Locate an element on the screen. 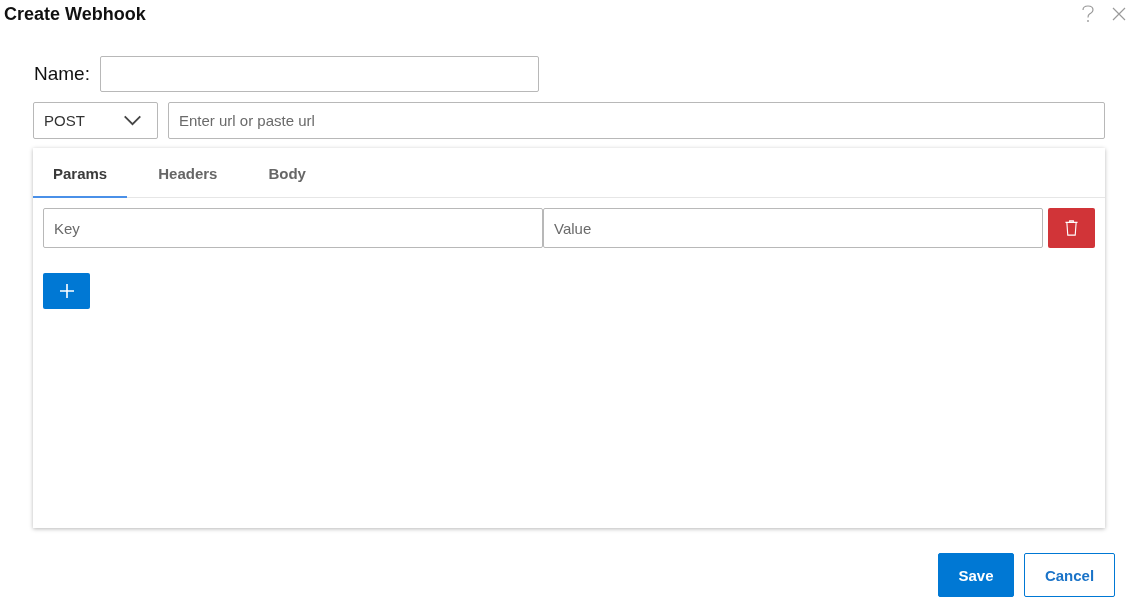 The height and width of the screenshot is (601, 1133). delete-button is located at coordinates (1071, 228).